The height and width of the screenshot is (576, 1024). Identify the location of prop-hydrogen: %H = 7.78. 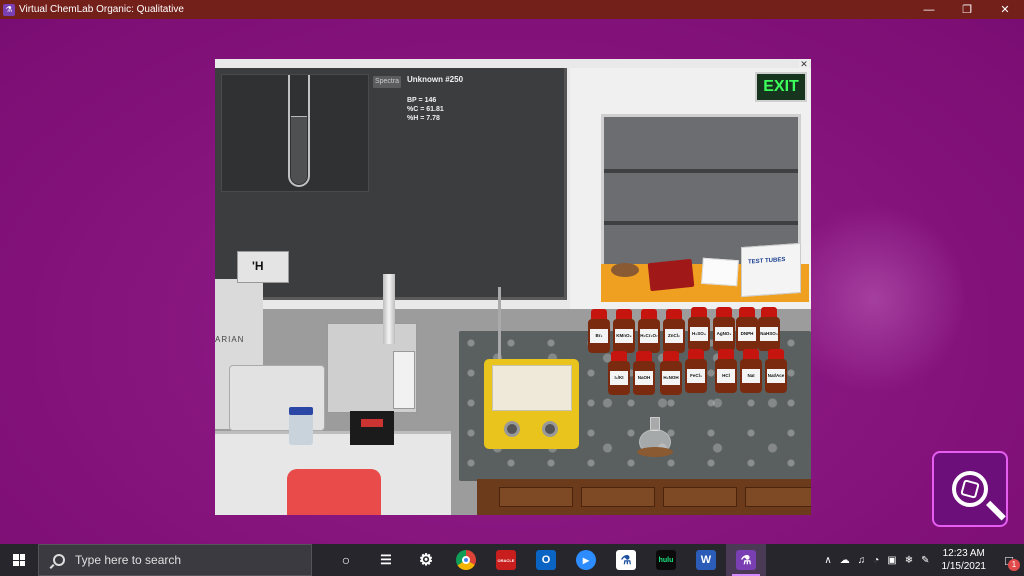
(423, 118).